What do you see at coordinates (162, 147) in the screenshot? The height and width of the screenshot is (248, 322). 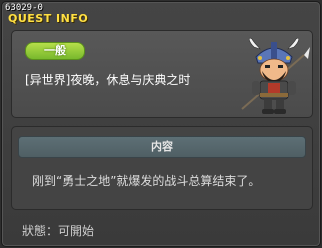 I see `content-header: 内容` at bounding box center [162, 147].